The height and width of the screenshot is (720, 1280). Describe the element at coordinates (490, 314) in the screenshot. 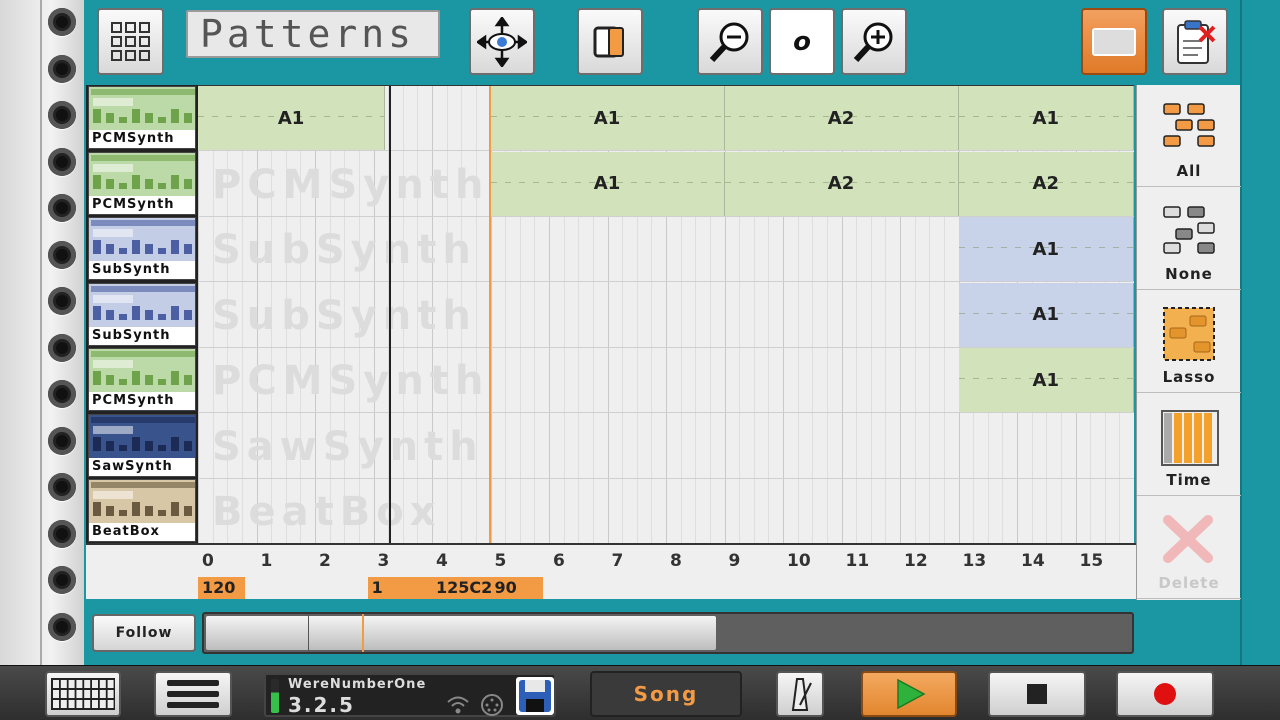

I see `playhead` at that location.